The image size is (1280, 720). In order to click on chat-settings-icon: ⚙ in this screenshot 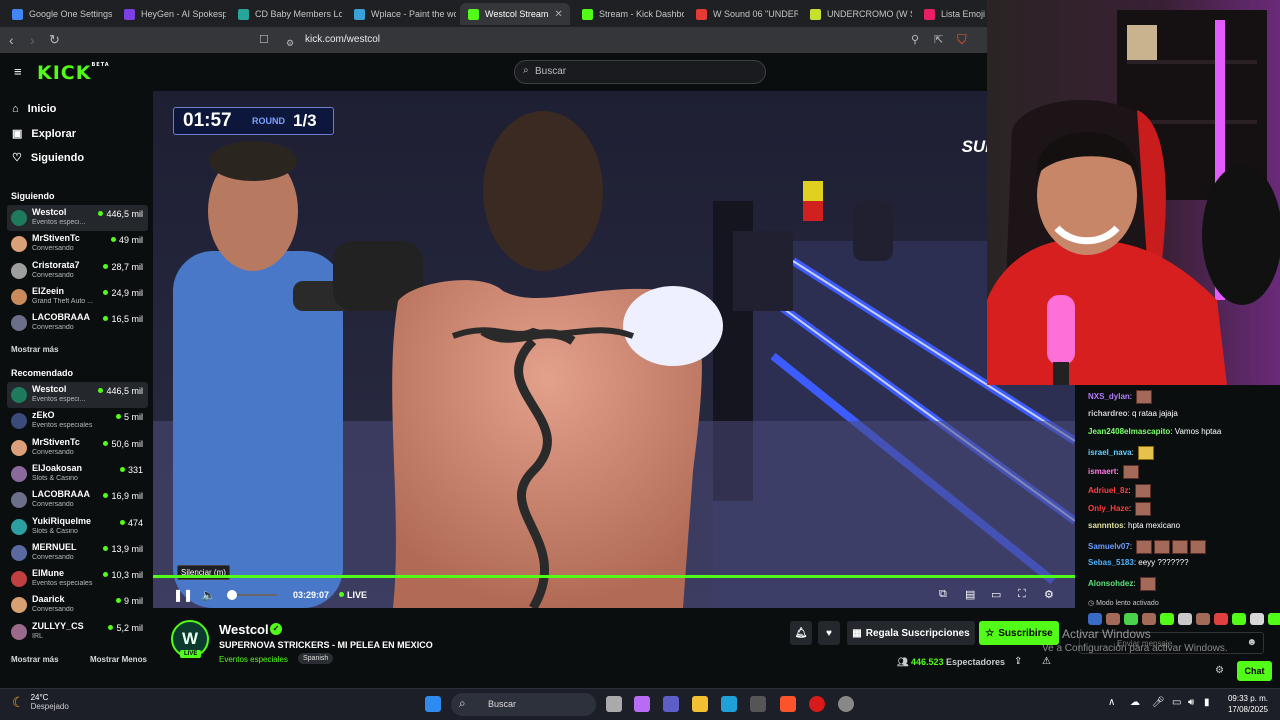, I will do `click(1219, 670)`.